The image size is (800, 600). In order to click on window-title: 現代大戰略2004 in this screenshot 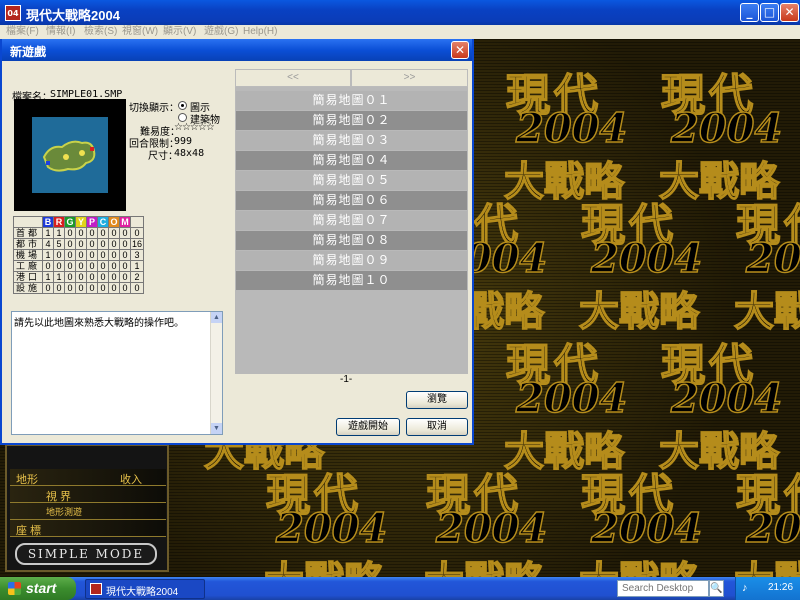, I will do `click(73, 15)`.